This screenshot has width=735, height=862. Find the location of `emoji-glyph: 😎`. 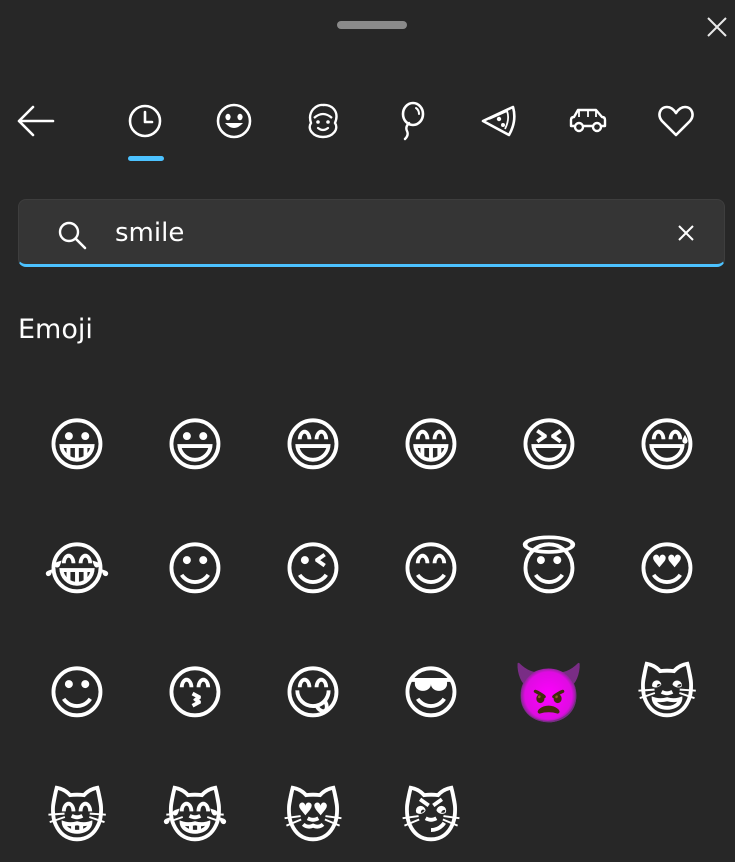

emoji-glyph: 😎 is located at coordinates (431, 693).